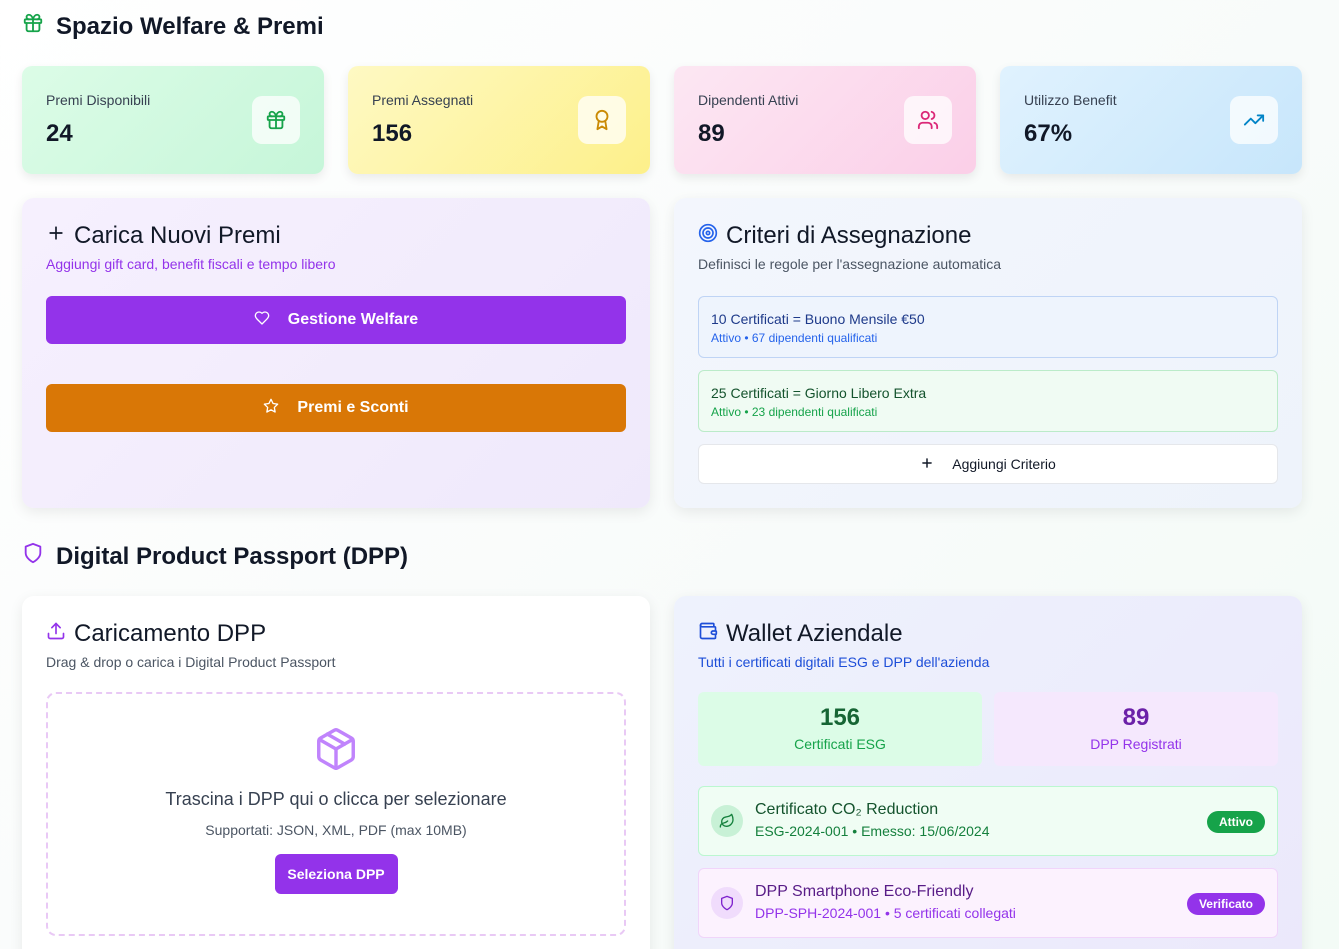 The image size is (1339, 949). What do you see at coordinates (840, 744) in the screenshot?
I see `esg-count-label: Certificati ESG` at bounding box center [840, 744].